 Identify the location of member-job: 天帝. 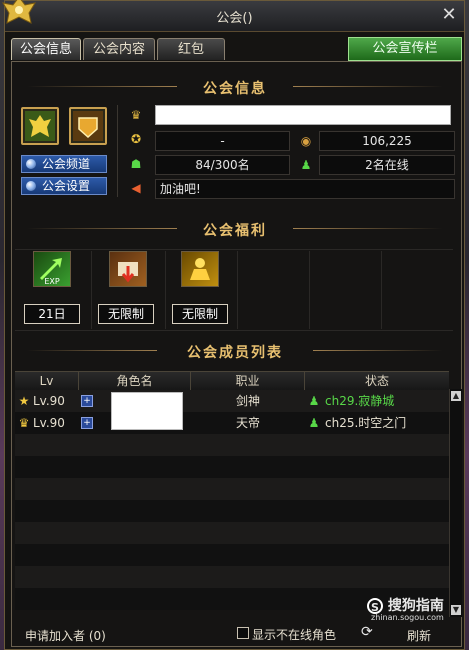
(247, 423).